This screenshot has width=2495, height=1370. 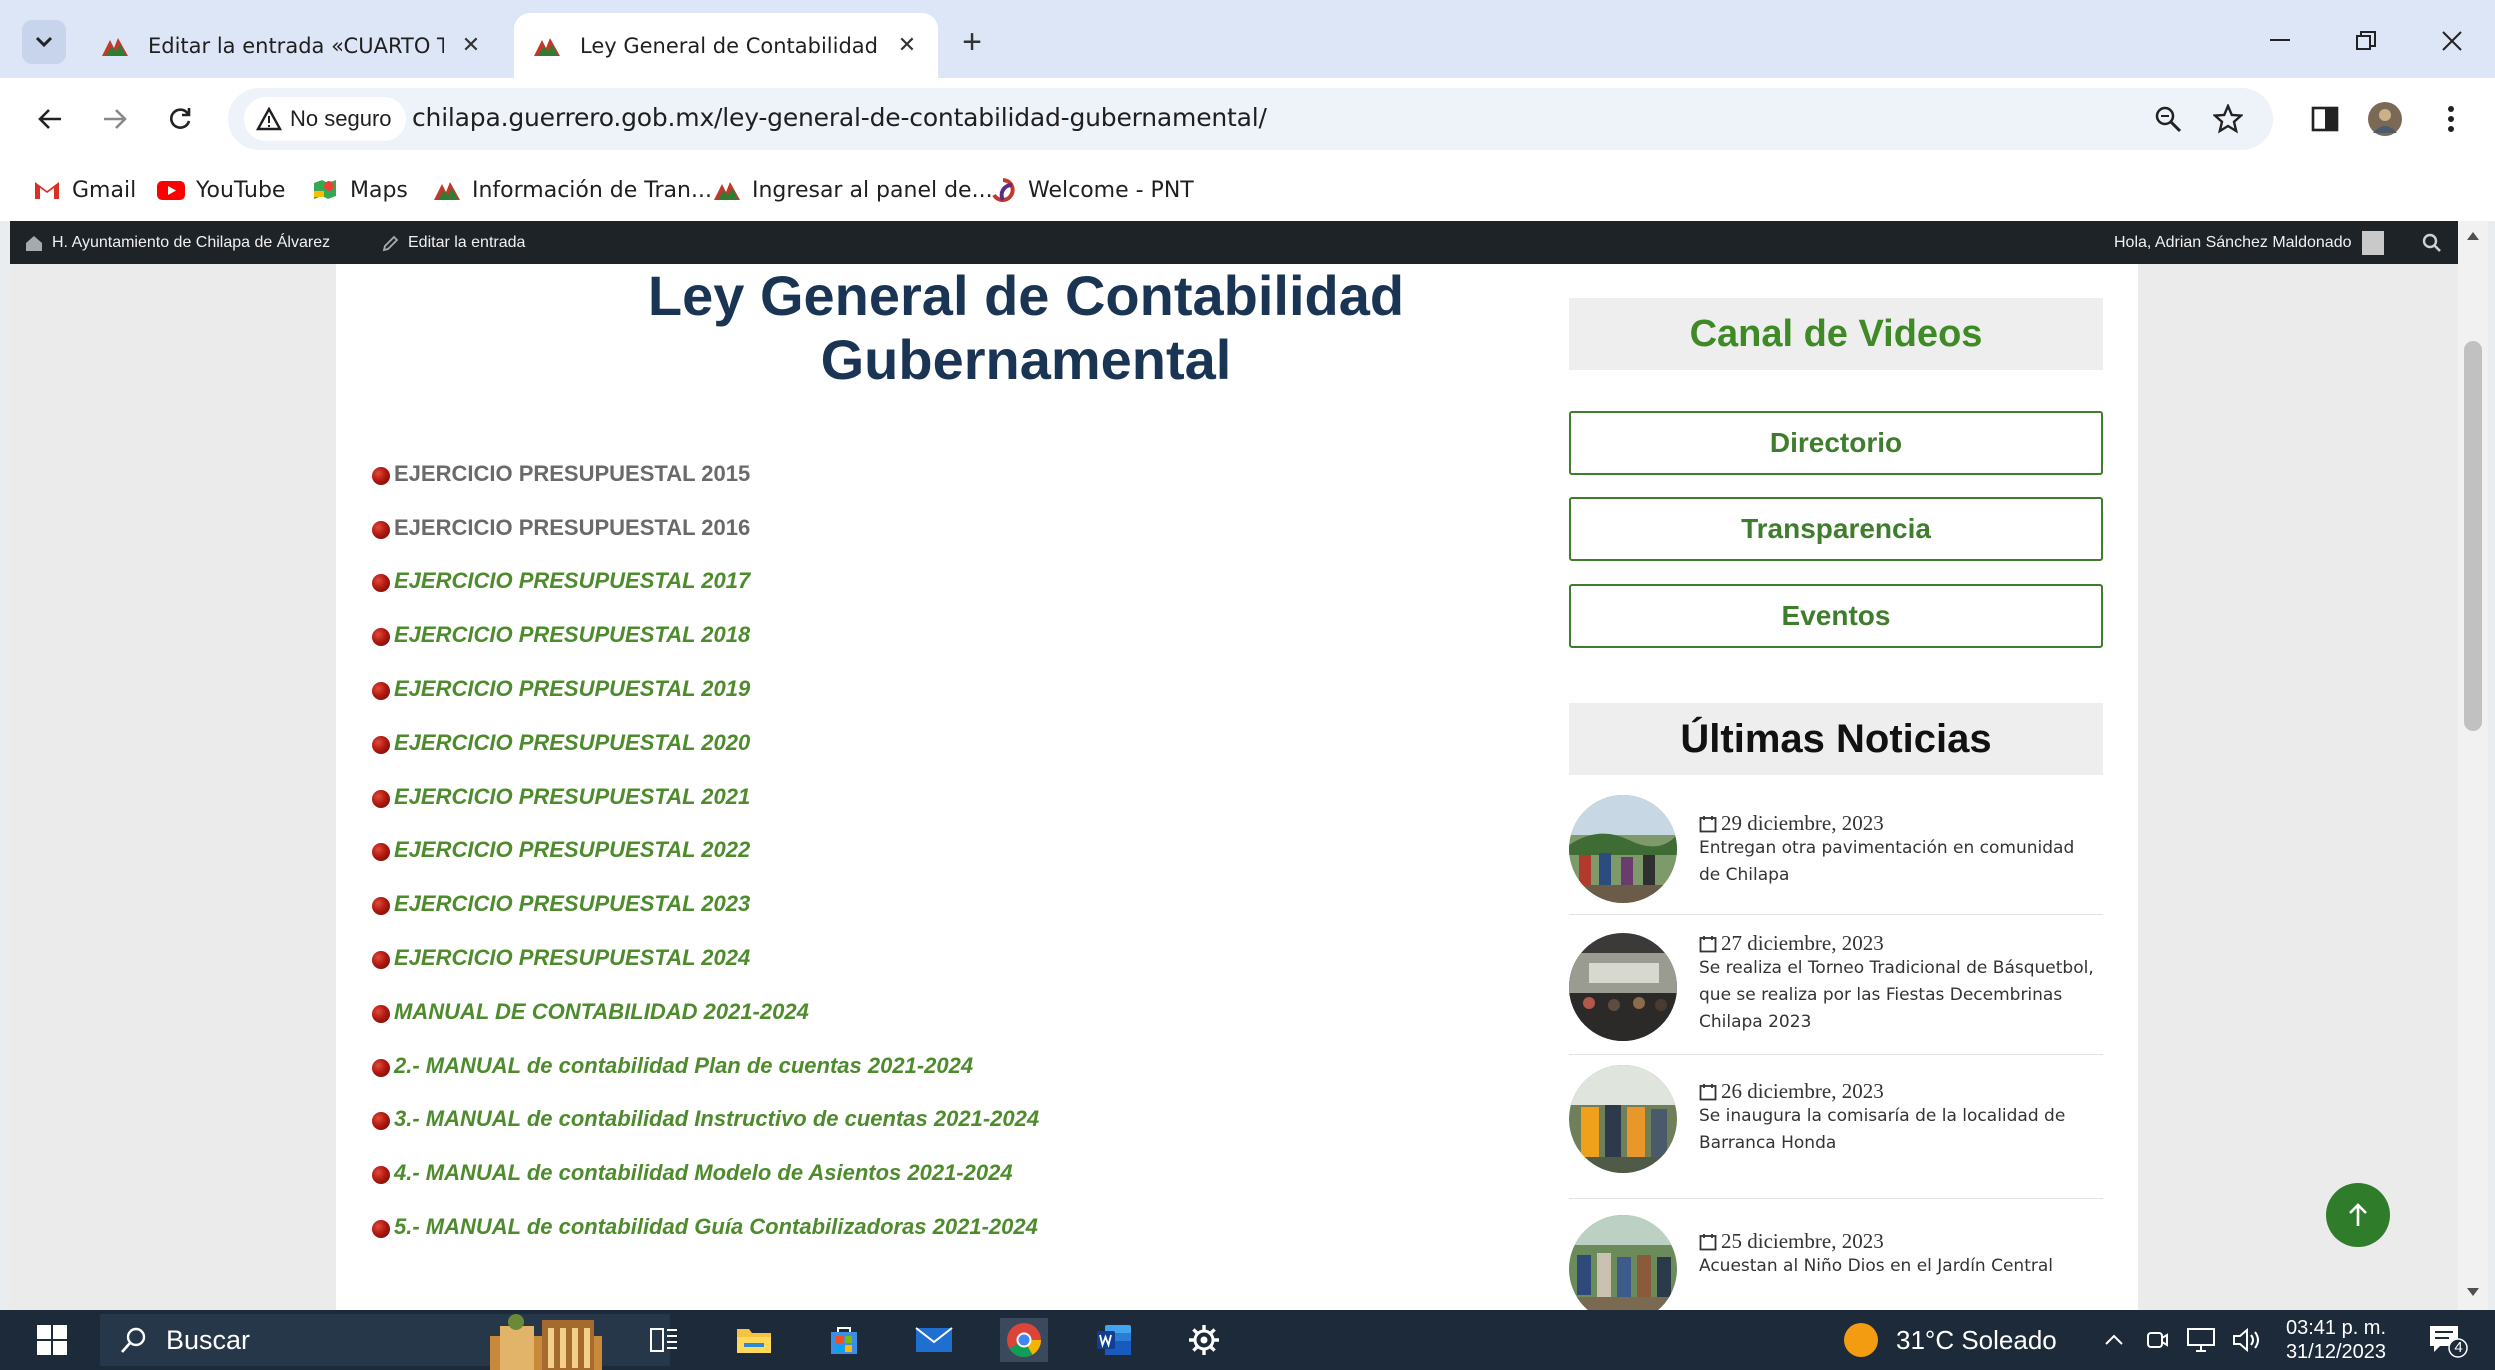 What do you see at coordinates (44, 42) in the screenshot?
I see `tab-search-button` at bounding box center [44, 42].